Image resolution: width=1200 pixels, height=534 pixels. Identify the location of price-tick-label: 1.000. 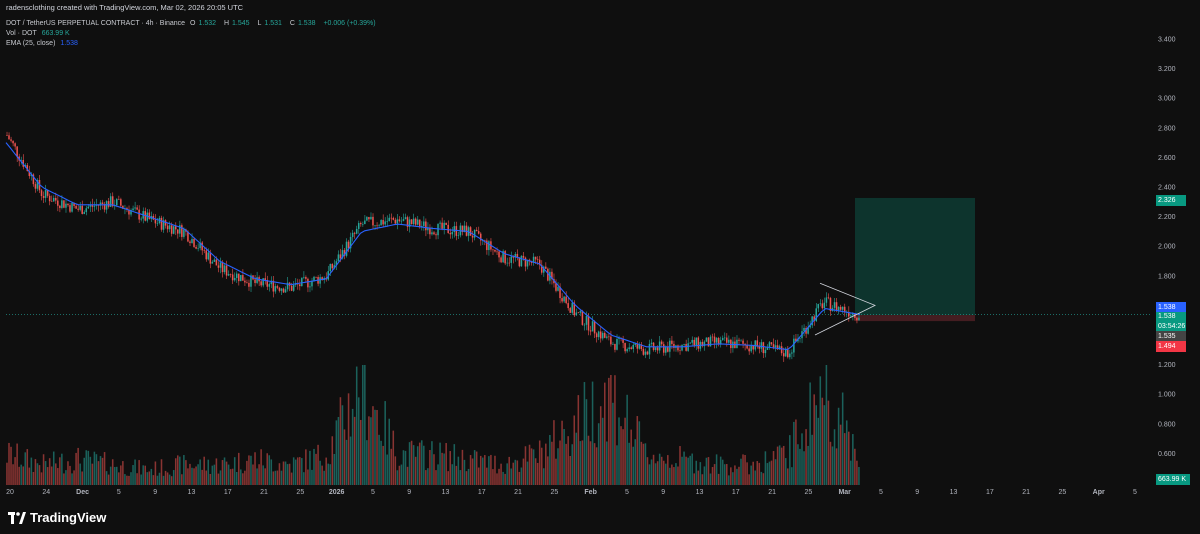
(1167, 395).